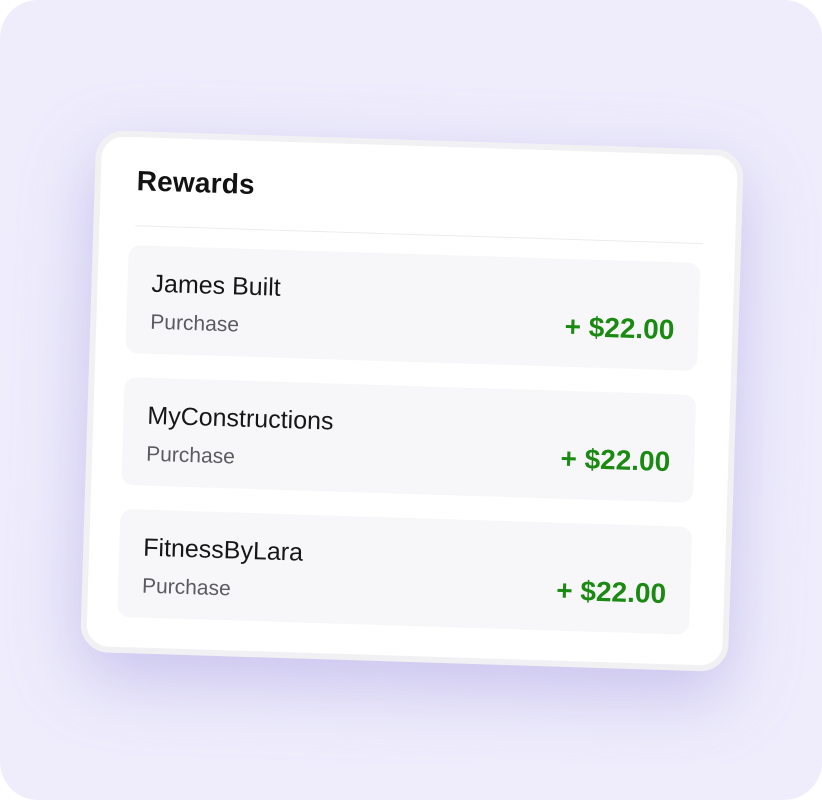 The height and width of the screenshot is (800, 822). What do you see at coordinates (405, 571) in the screenshot?
I see `reward-item: FitnessByLara Purchase + $22.00` at bounding box center [405, 571].